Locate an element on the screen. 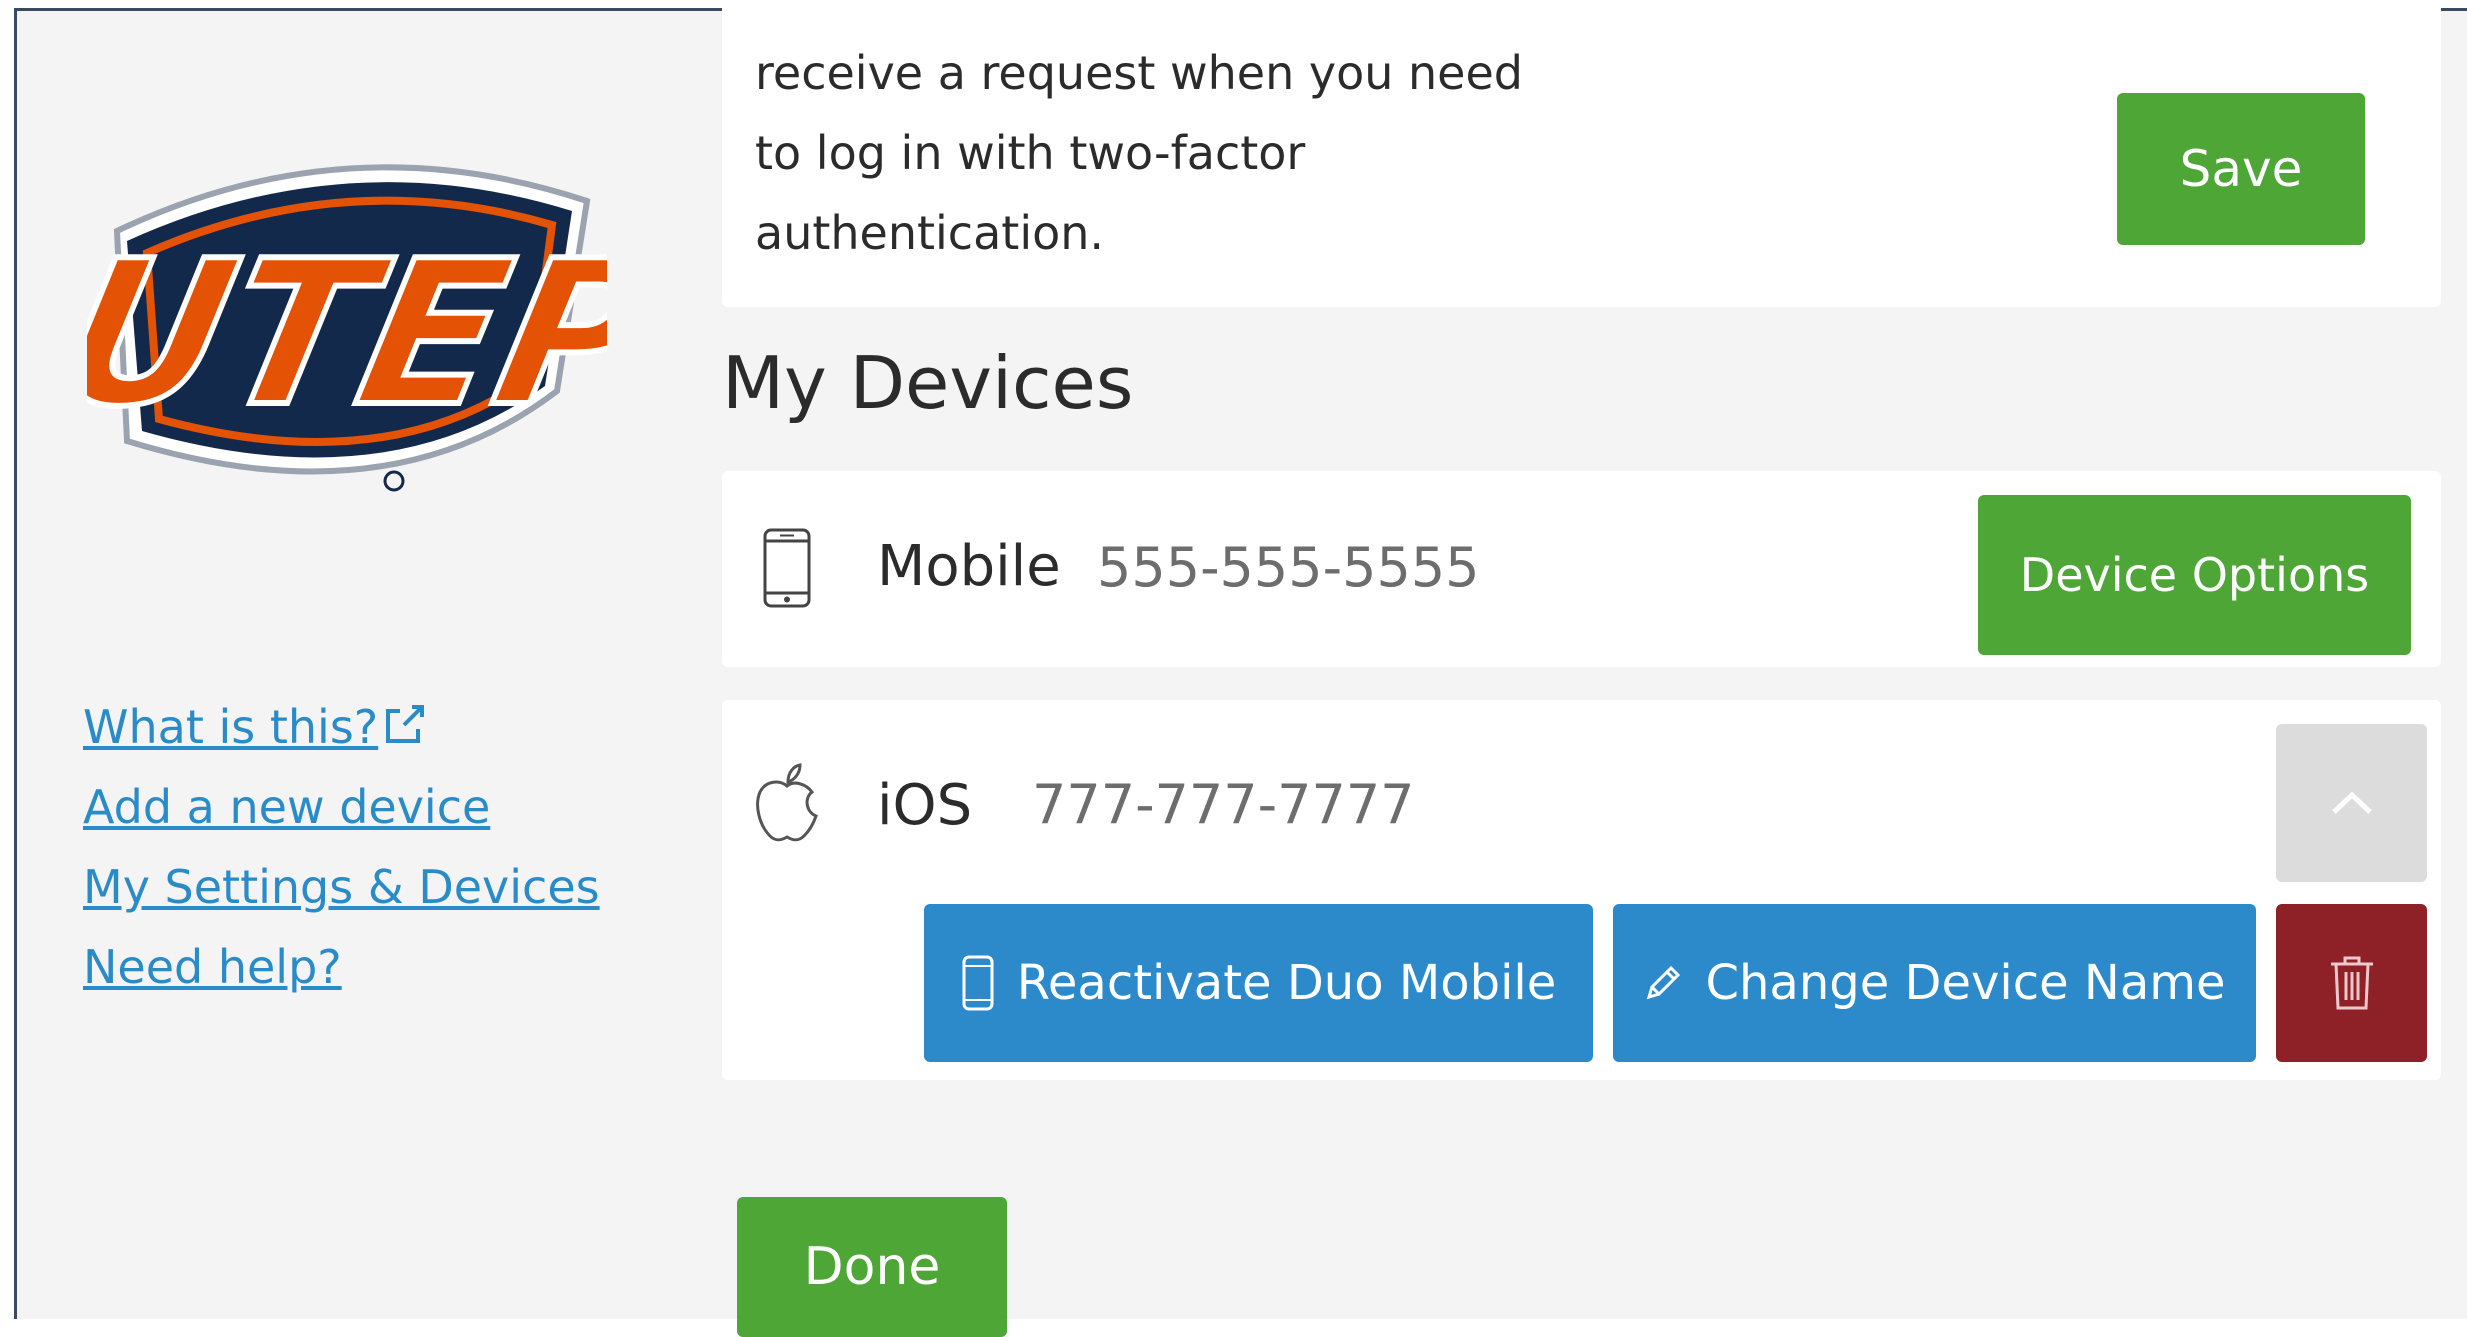  add-new-device-link: Add a new device is located at coordinates (341, 807).